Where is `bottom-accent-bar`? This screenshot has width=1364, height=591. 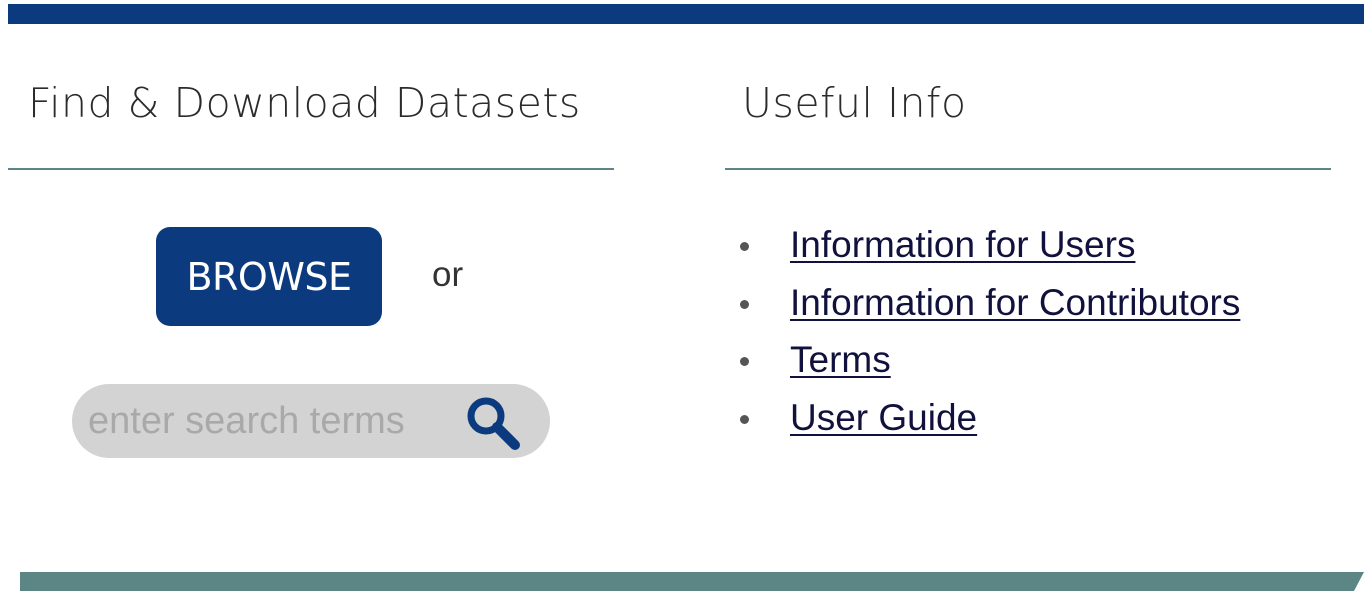 bottom-accent-bar is located at coordinates (692, 581).